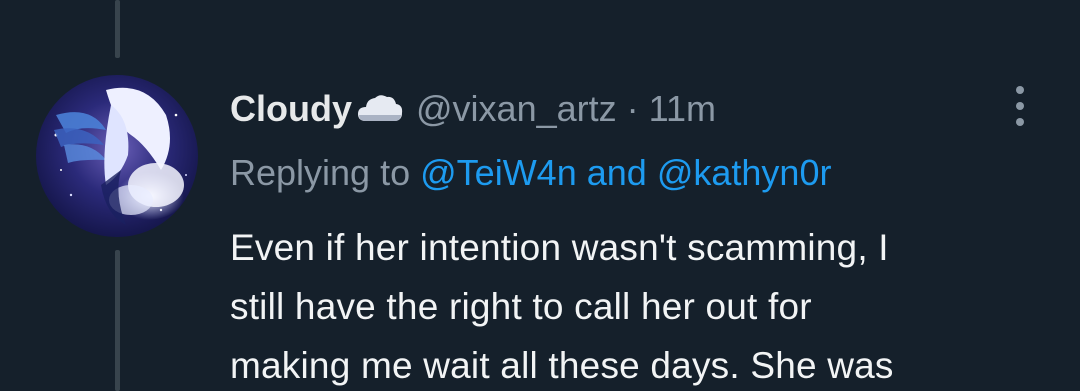 Image resolution: width=1080 pixels, height=391 pixels. I want to click on replying-conjunction: and, so click(617, 172).